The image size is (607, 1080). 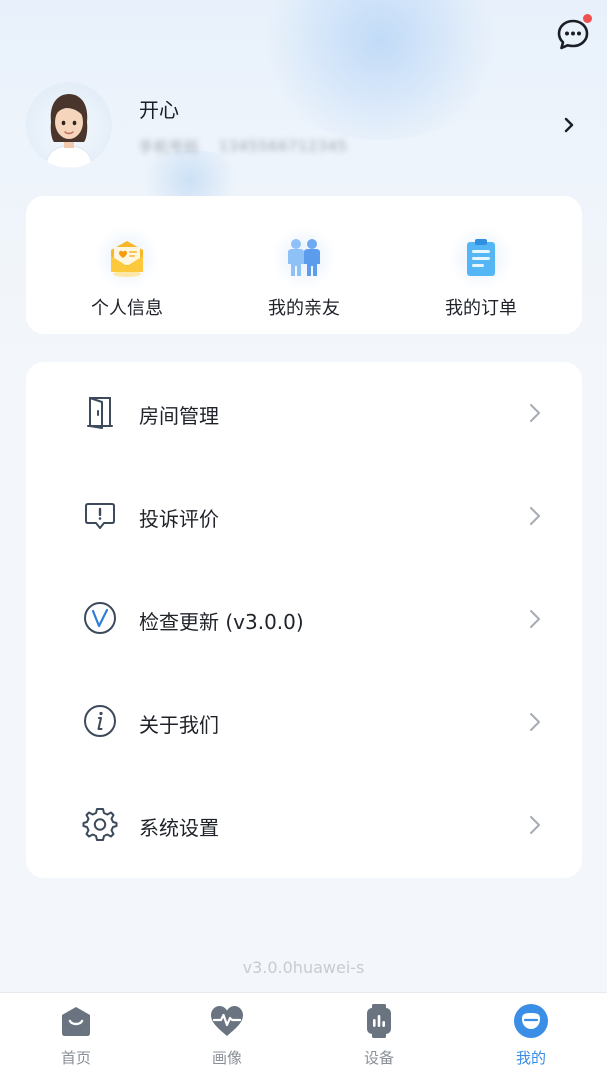 What do you see at coordinates (127, 258) in the screenshot?
I see `personal-info-icon` at bounding box center [127, 258].